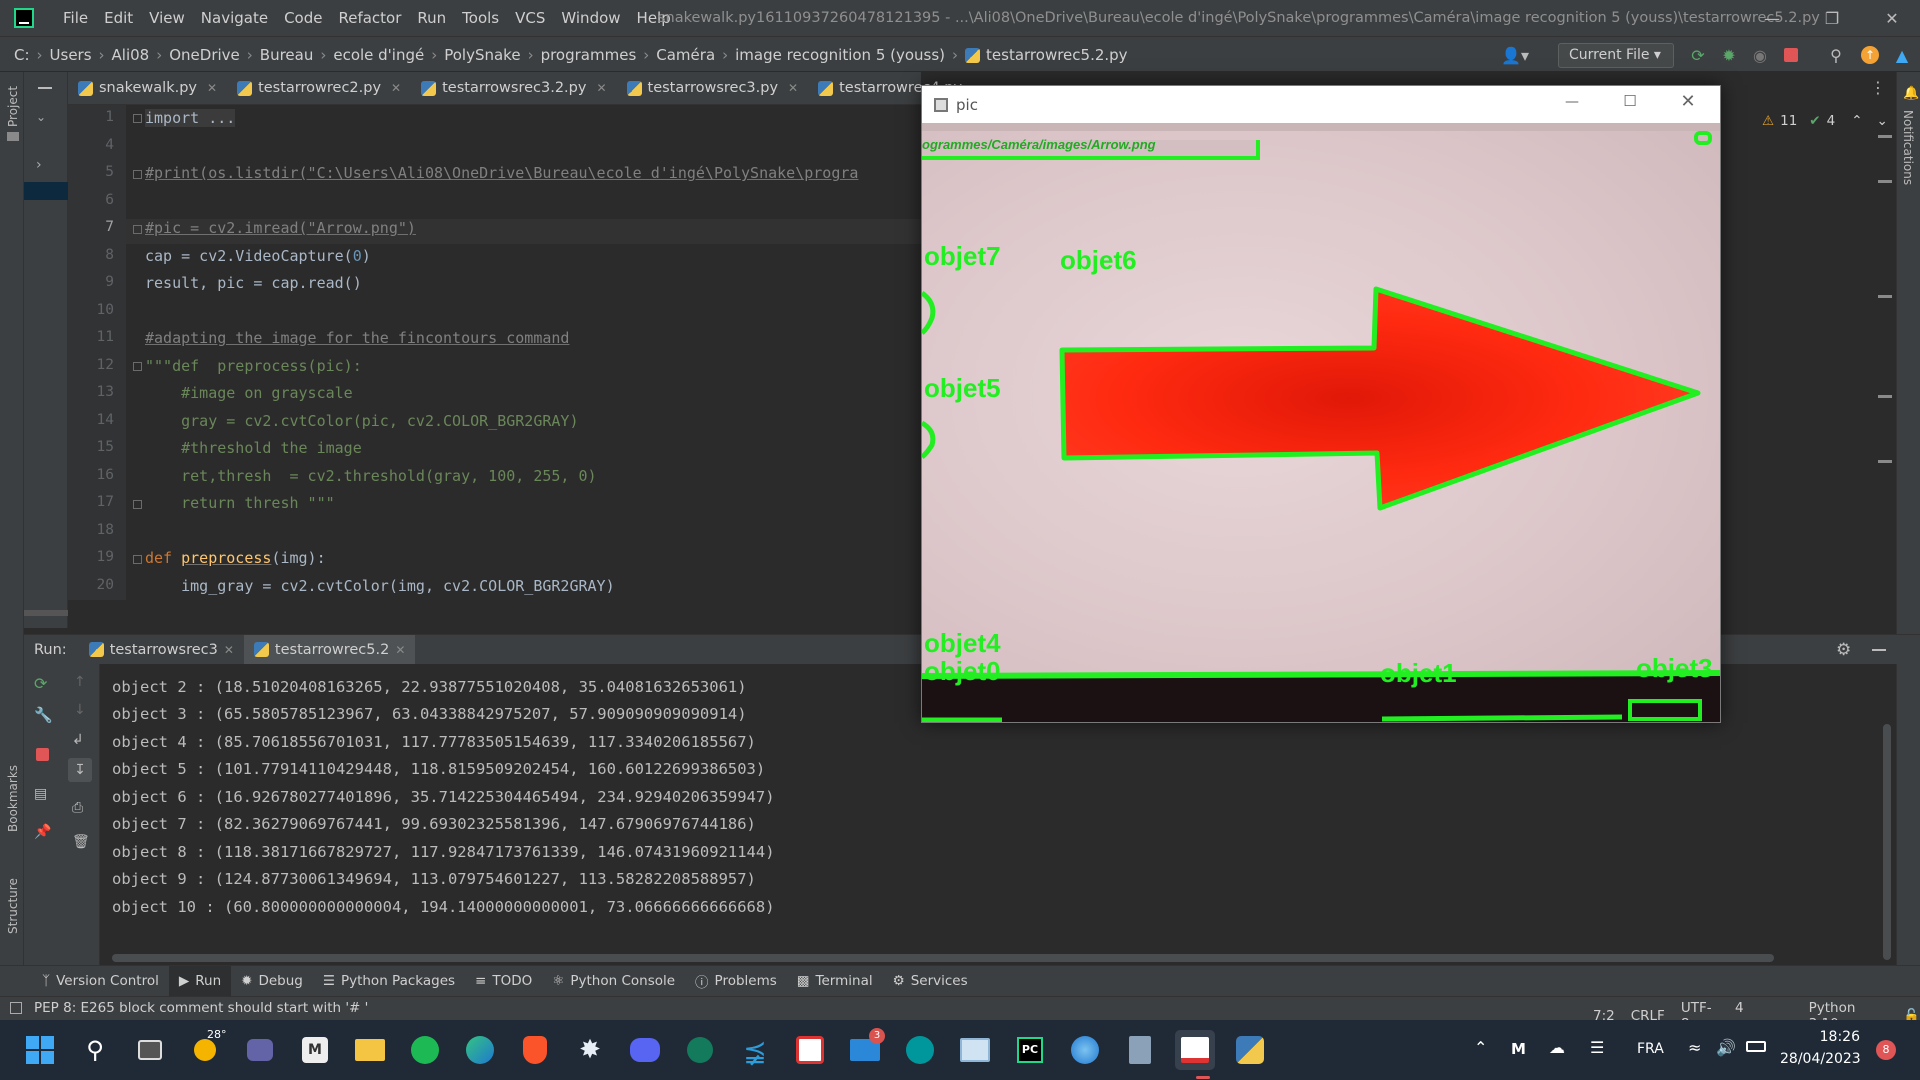  What do you see at coordinates (1832, 18) in the screenshot?
I see `restore-icon: ❐` at bounding box center [1832, 18].